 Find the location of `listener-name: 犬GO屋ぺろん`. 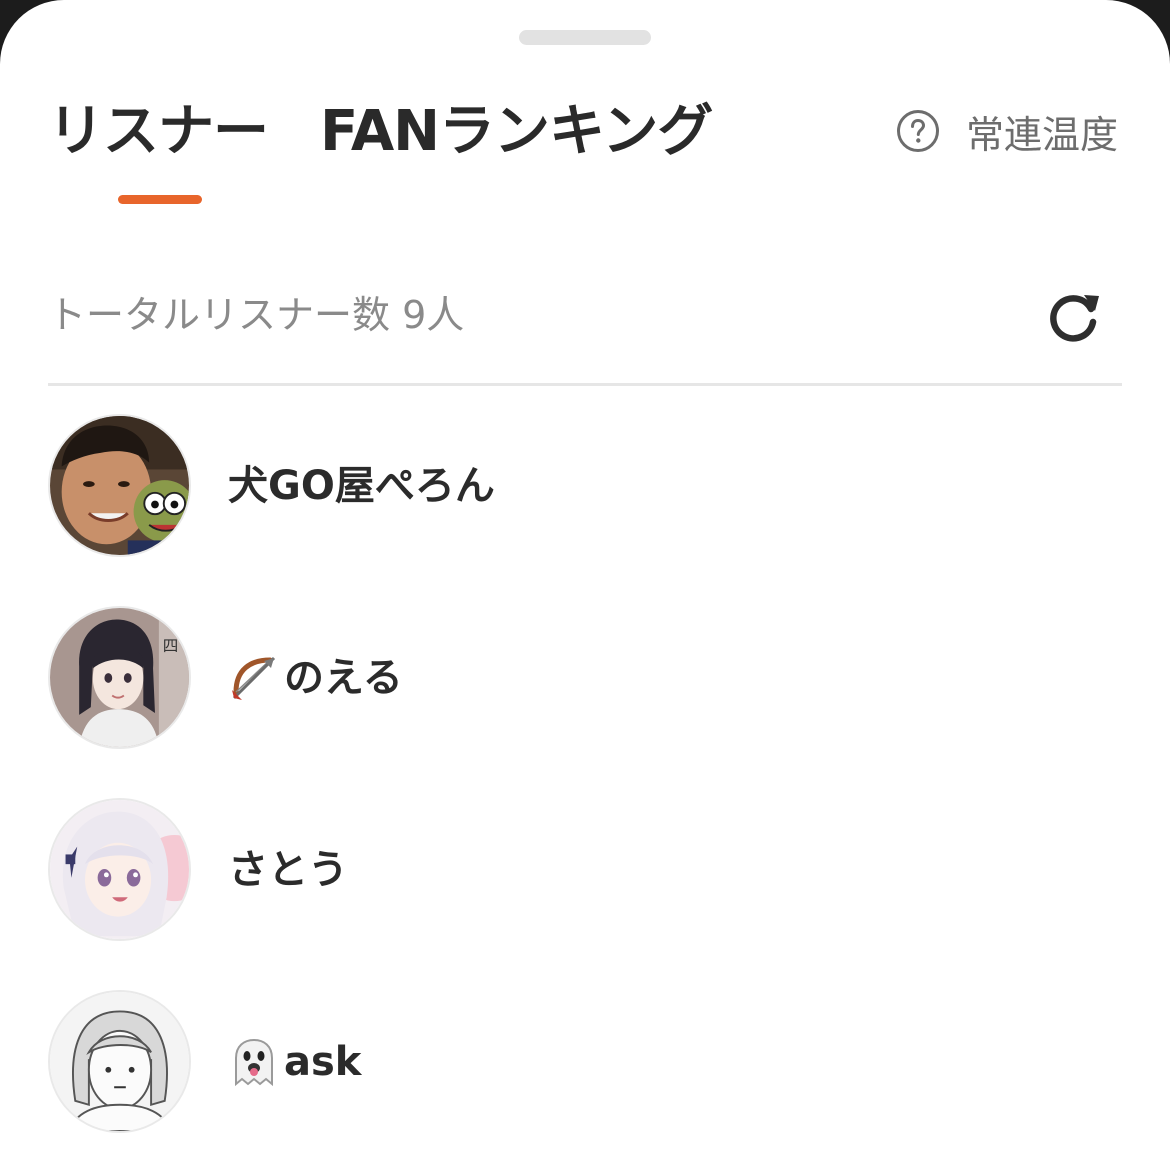

listener-name: 犬GO屋ぺろん is located at coordinates (361, 486).